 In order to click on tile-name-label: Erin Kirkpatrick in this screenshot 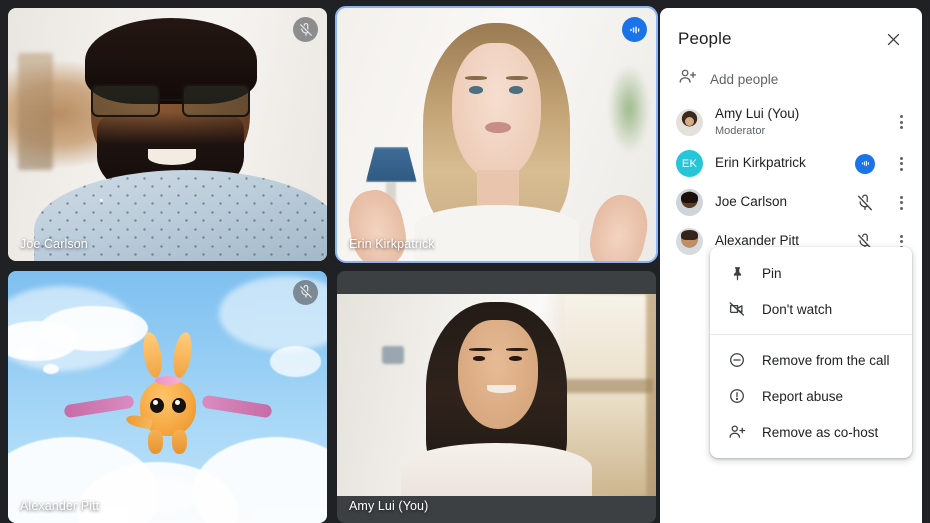, I will do `click(392, 243)`.